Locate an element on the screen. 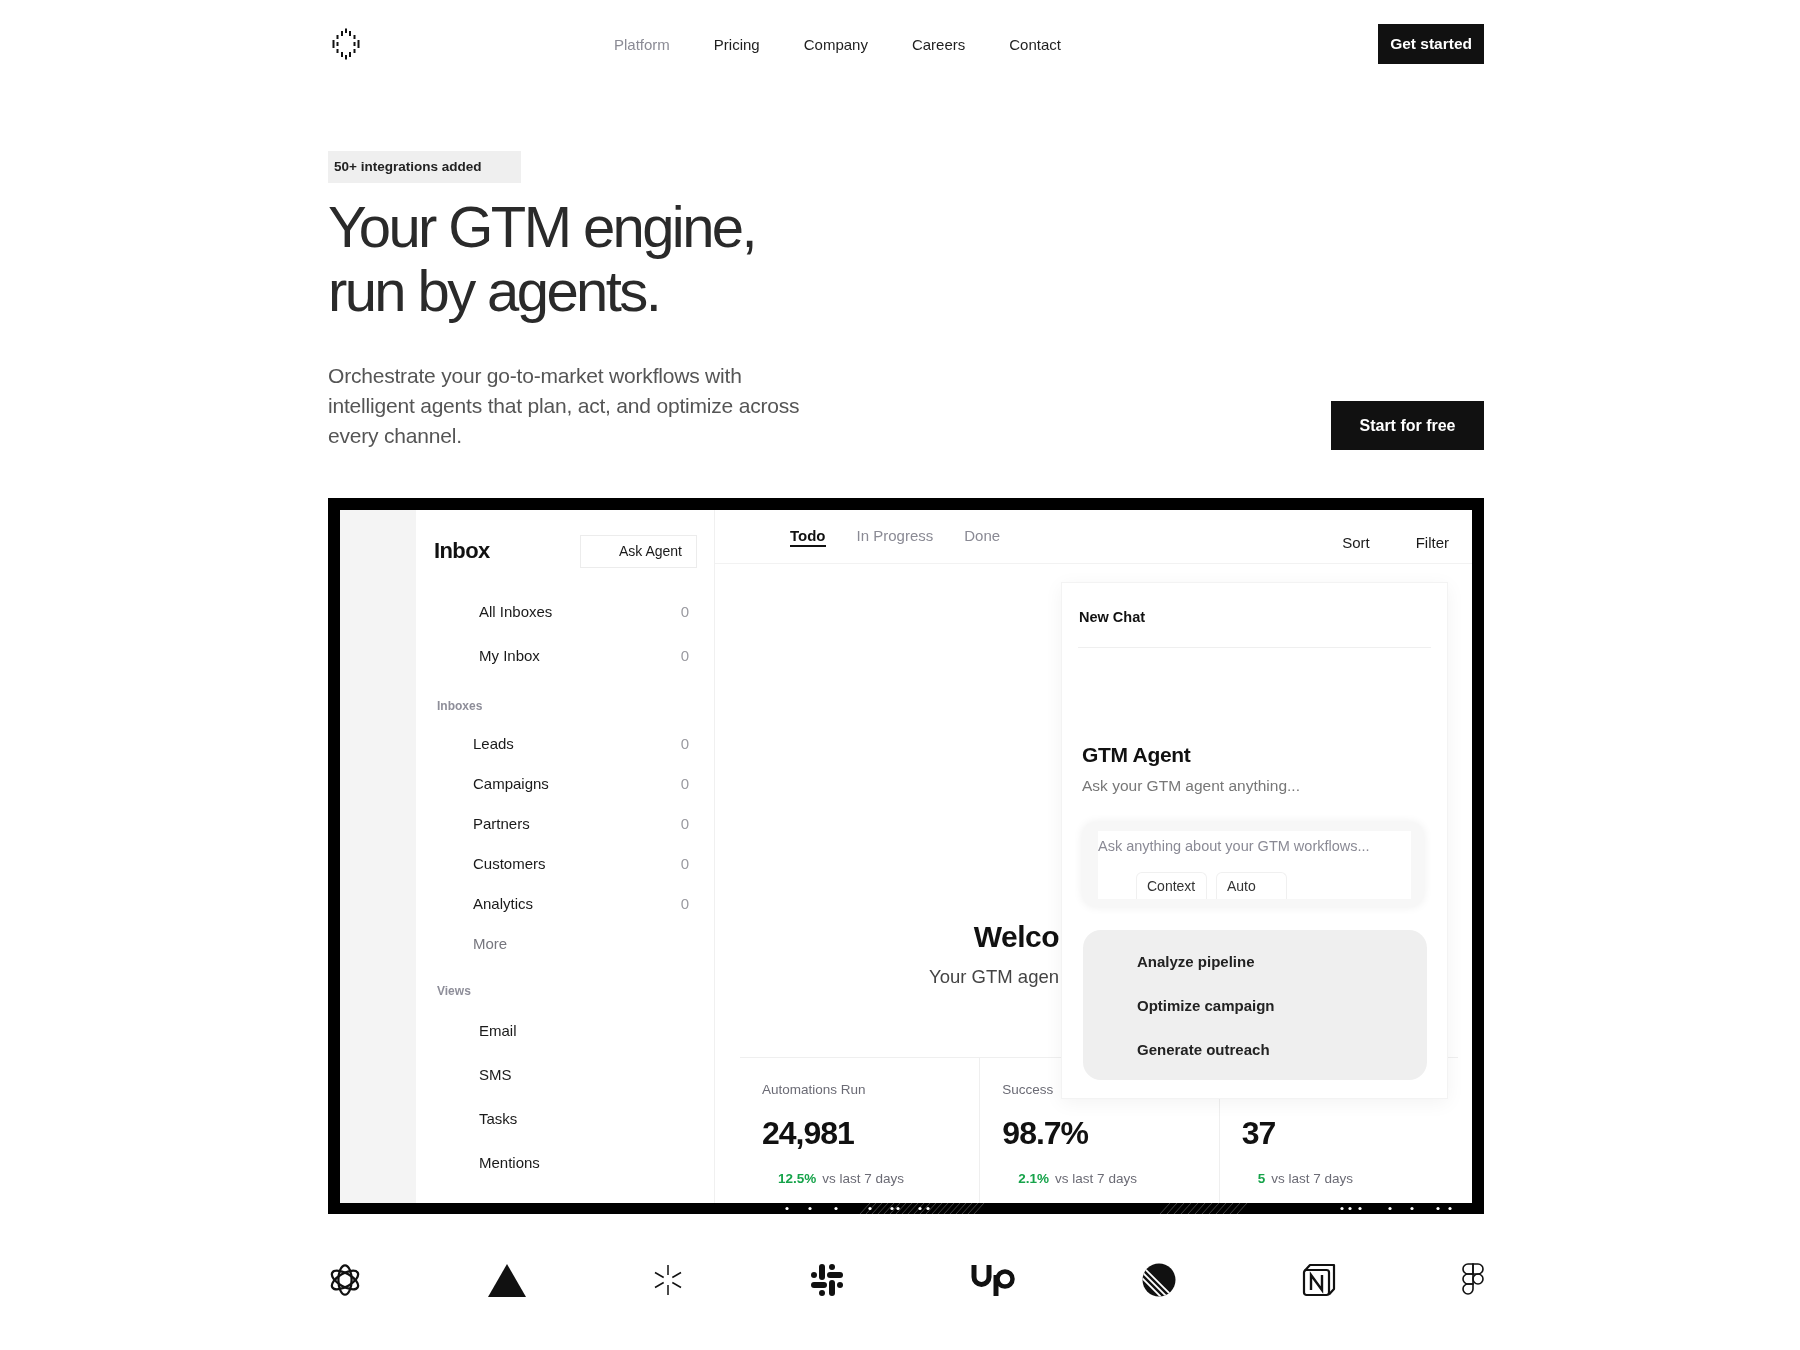 The image size is (1800, 1350). nav-link: Pricing is located at coordinates (736, 44).